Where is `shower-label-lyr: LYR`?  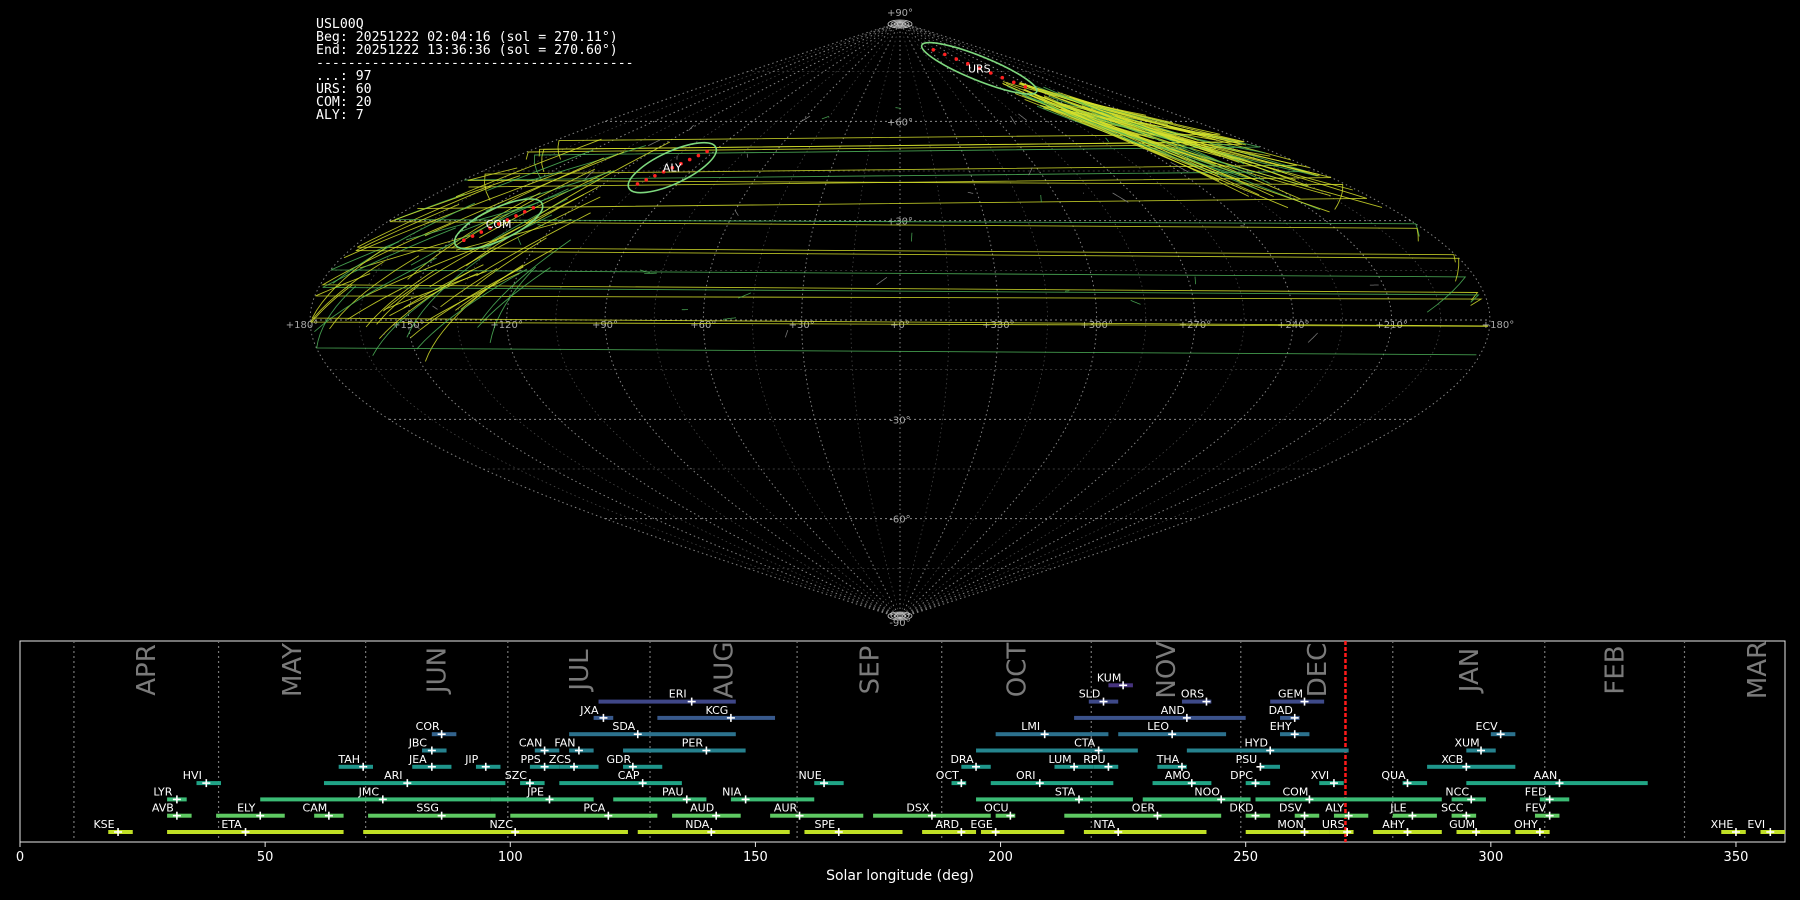
shower-label-lyr: LYR is located at coordinates (162, 791).